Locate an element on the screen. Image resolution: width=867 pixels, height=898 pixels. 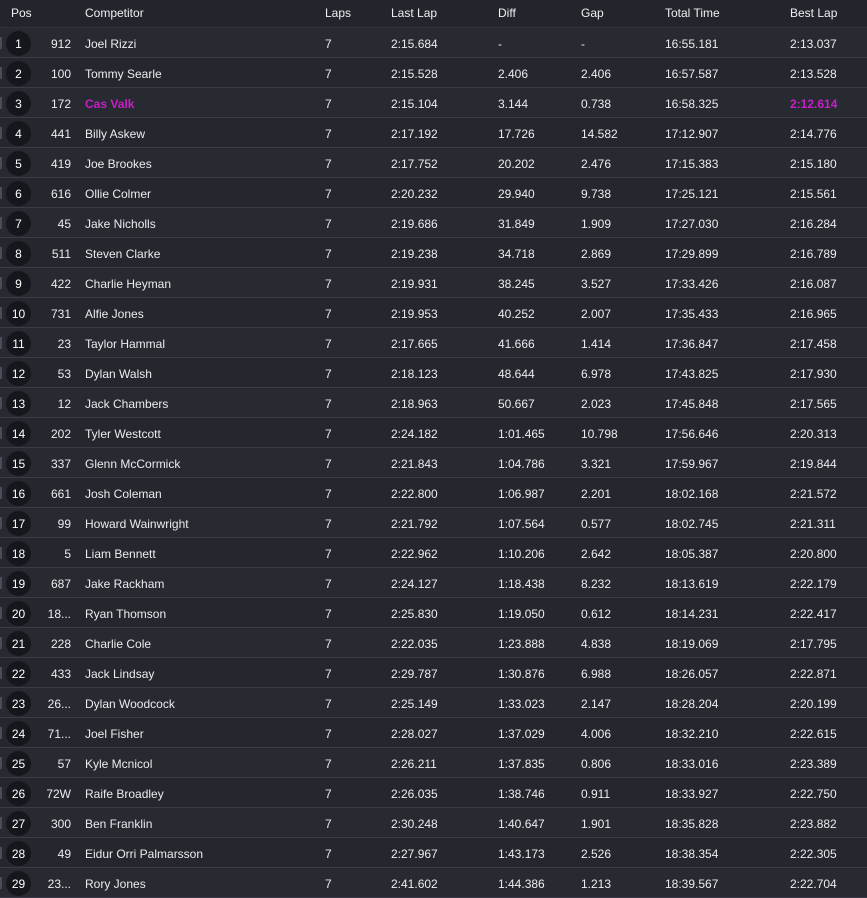
total-time-value: 17:45.848 is located at coordinates (692, 404).